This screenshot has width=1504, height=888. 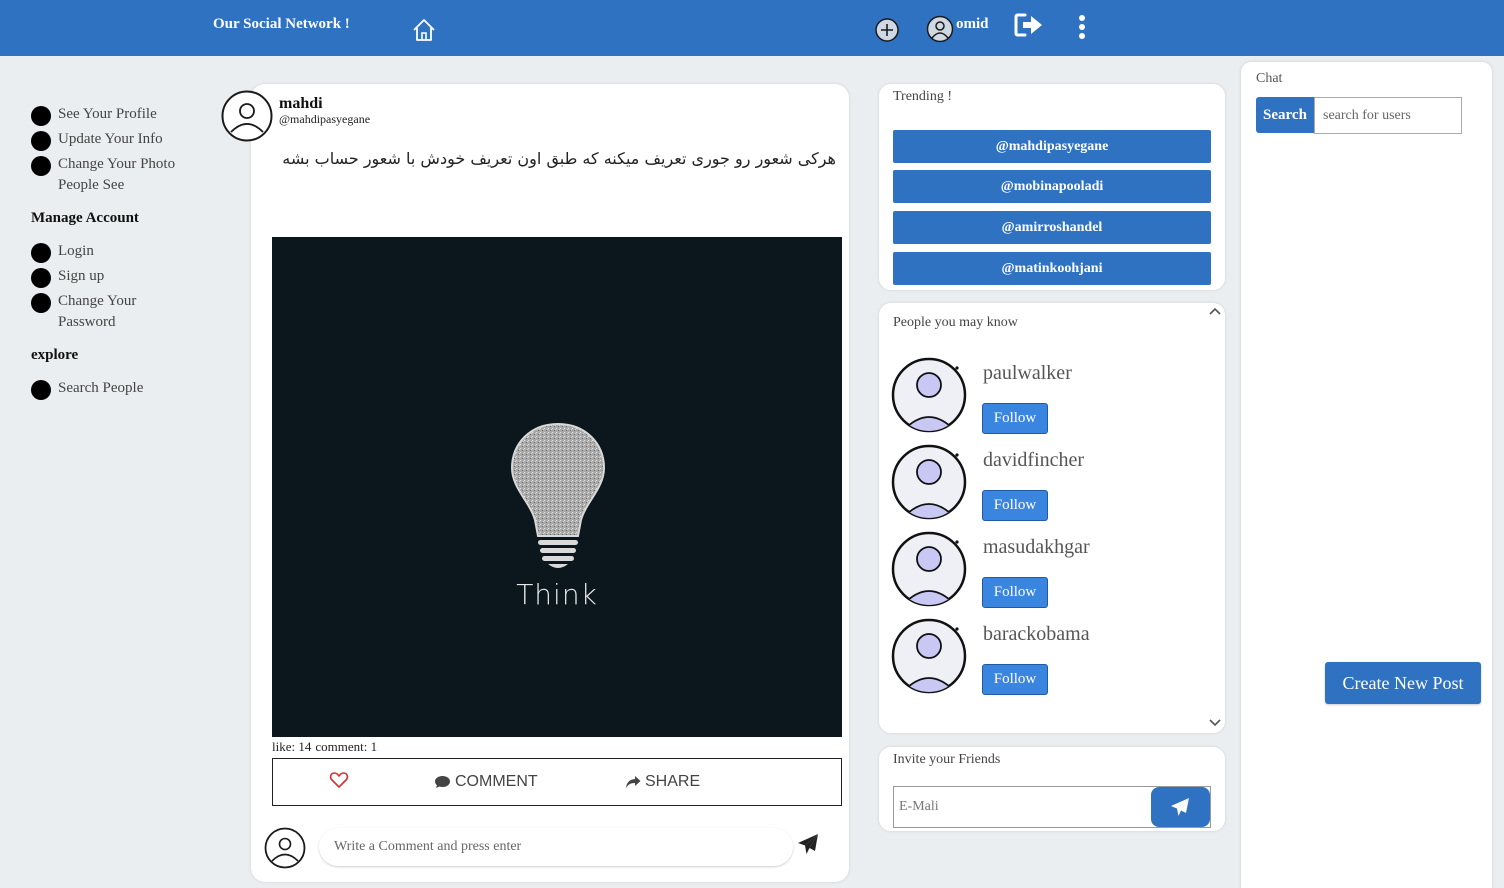 I want to click on trending-item: @mobinapooladi, so click(x=1052, y=186).